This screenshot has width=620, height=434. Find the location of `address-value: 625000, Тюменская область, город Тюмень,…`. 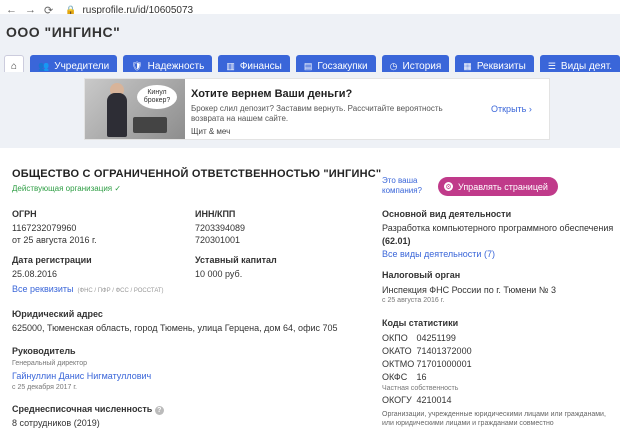

address-value: 625000, Тюменская область, город Тюмень,… is located at coordinates (175, 328).